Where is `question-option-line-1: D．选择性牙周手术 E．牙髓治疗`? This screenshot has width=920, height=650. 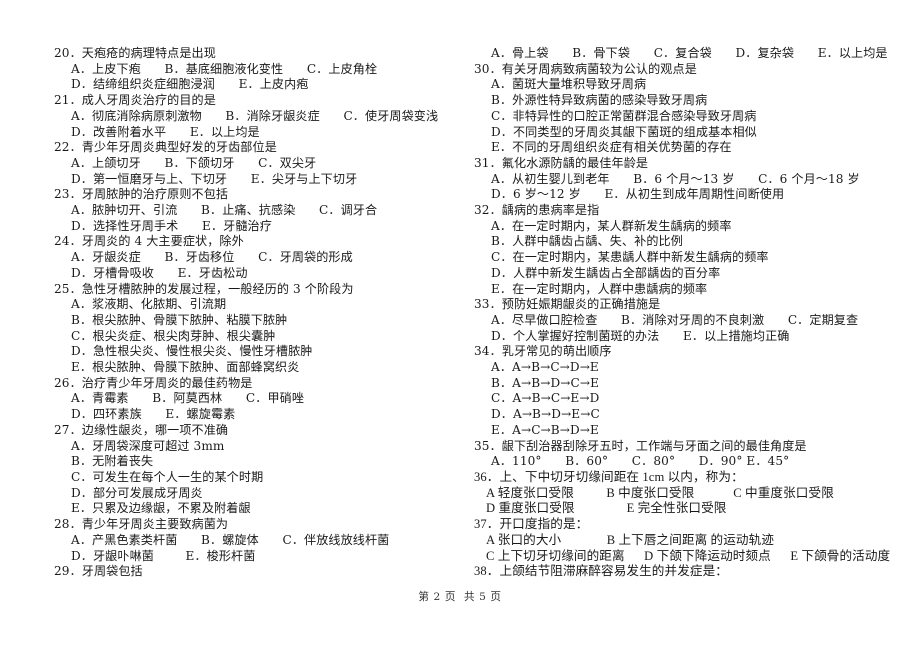 question-option-line-1: D．选择性牙周手术 E．牙髓治疗 is located at coordinates (171, 225).